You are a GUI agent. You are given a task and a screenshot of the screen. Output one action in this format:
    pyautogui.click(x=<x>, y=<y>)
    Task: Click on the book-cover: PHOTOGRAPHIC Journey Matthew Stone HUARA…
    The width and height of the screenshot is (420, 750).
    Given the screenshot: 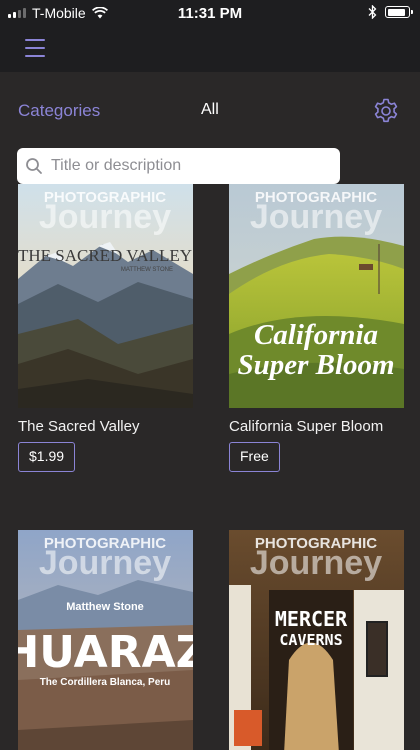 What is the action you would take?
    pyautogui.click(x=105, y=640)
    